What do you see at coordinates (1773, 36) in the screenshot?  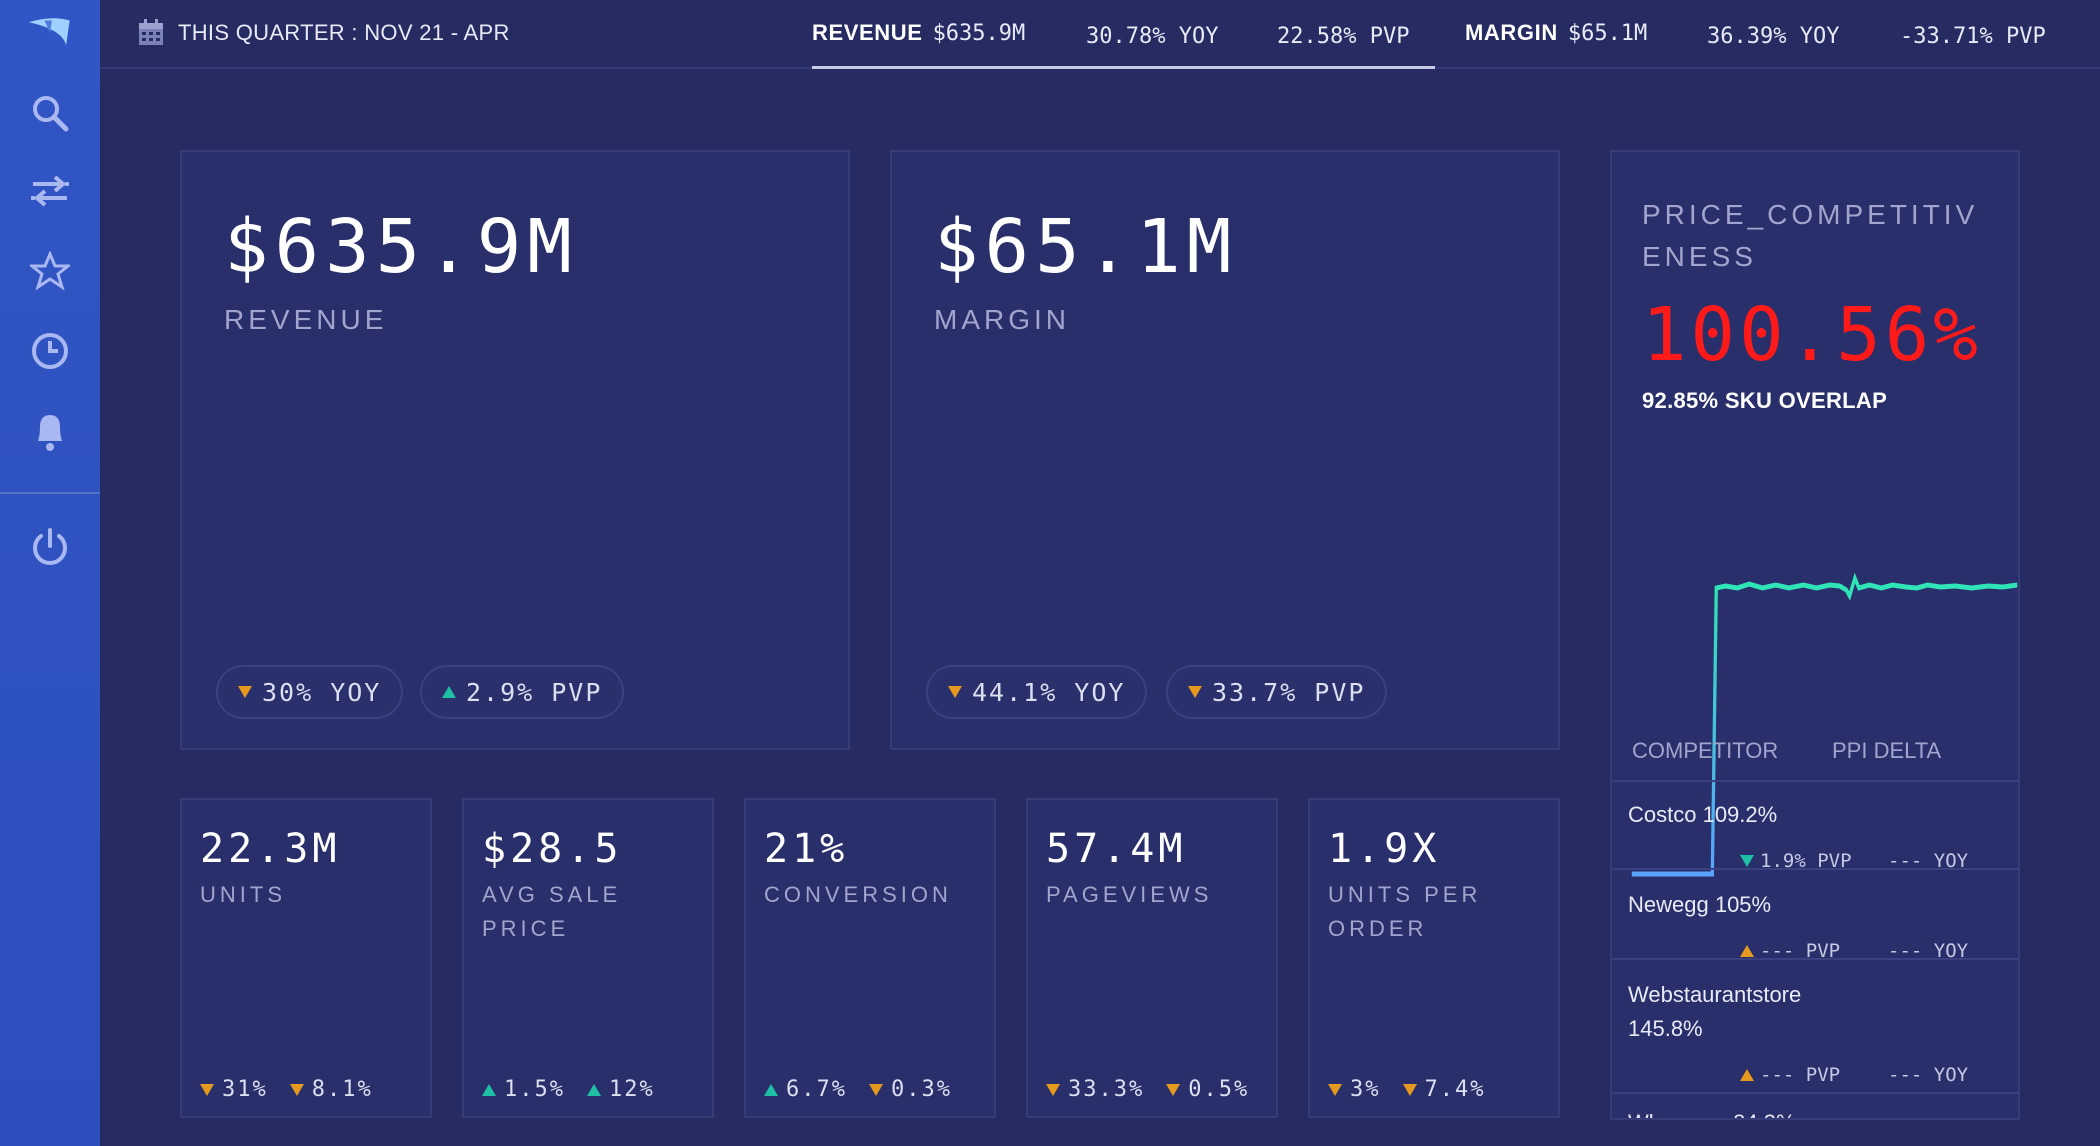 I see `margin-yoy-stat: 36.39% YOY` at bounding box center [1773, 36].